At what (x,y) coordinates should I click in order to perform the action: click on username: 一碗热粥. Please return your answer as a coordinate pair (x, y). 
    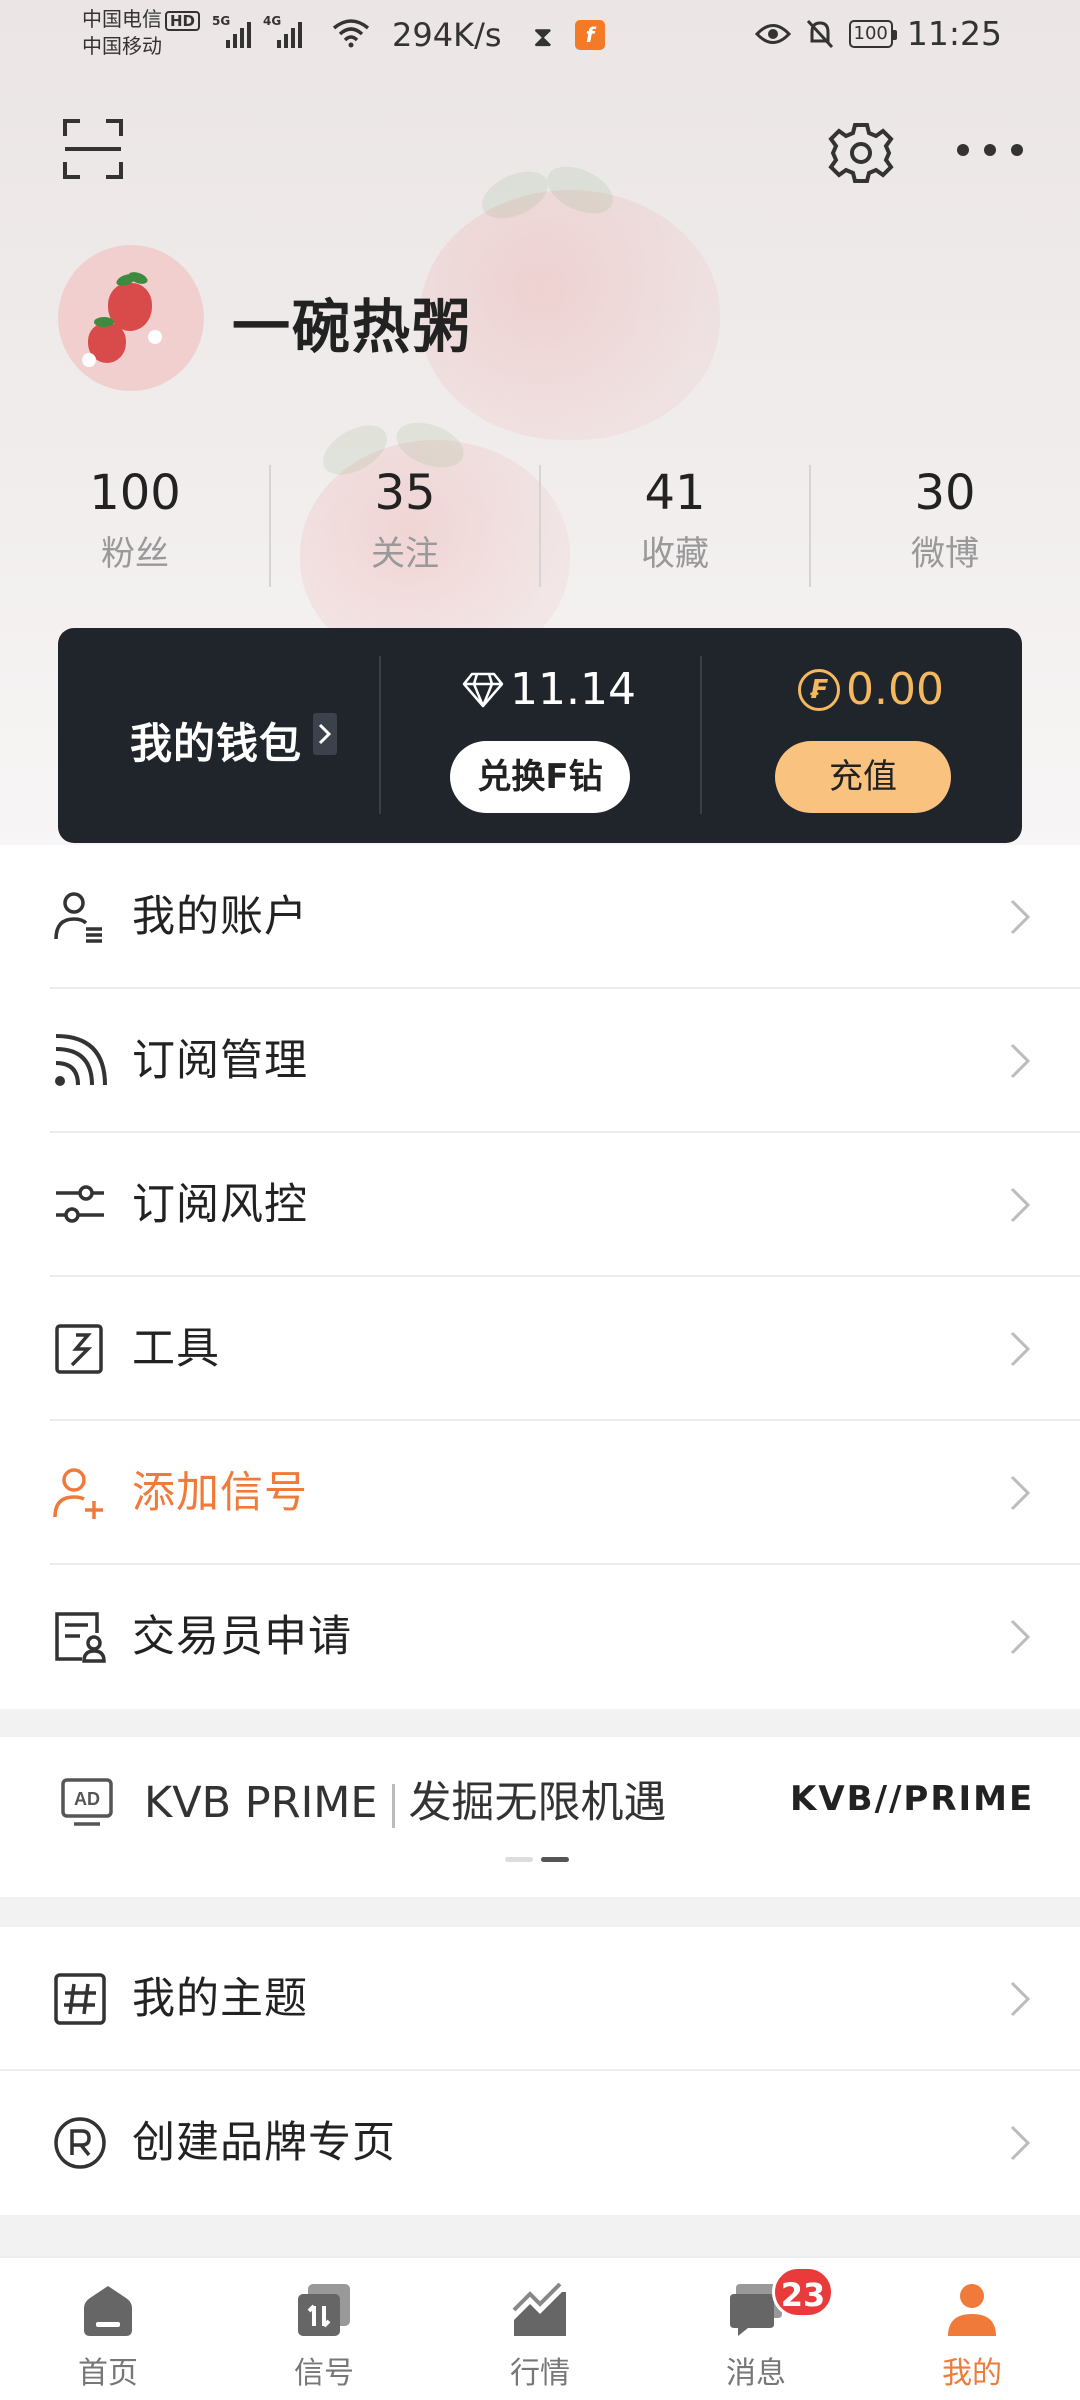
    Looking at the image, I should click on (352, 322).